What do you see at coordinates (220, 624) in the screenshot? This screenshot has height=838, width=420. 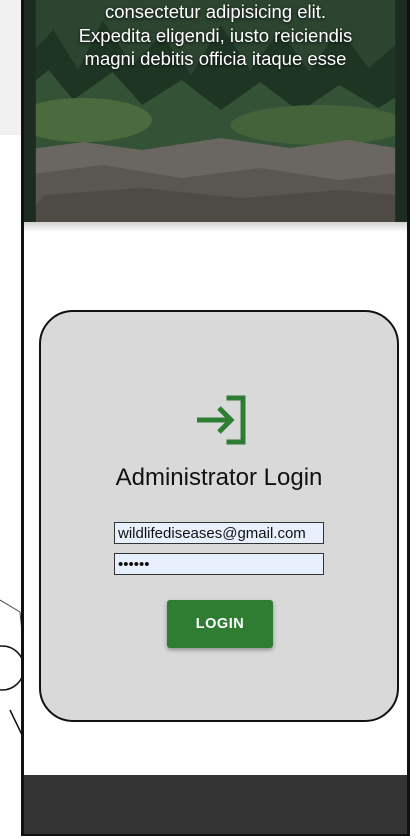 I see `login-button: LOGIN` at bounding box center [220, 624].